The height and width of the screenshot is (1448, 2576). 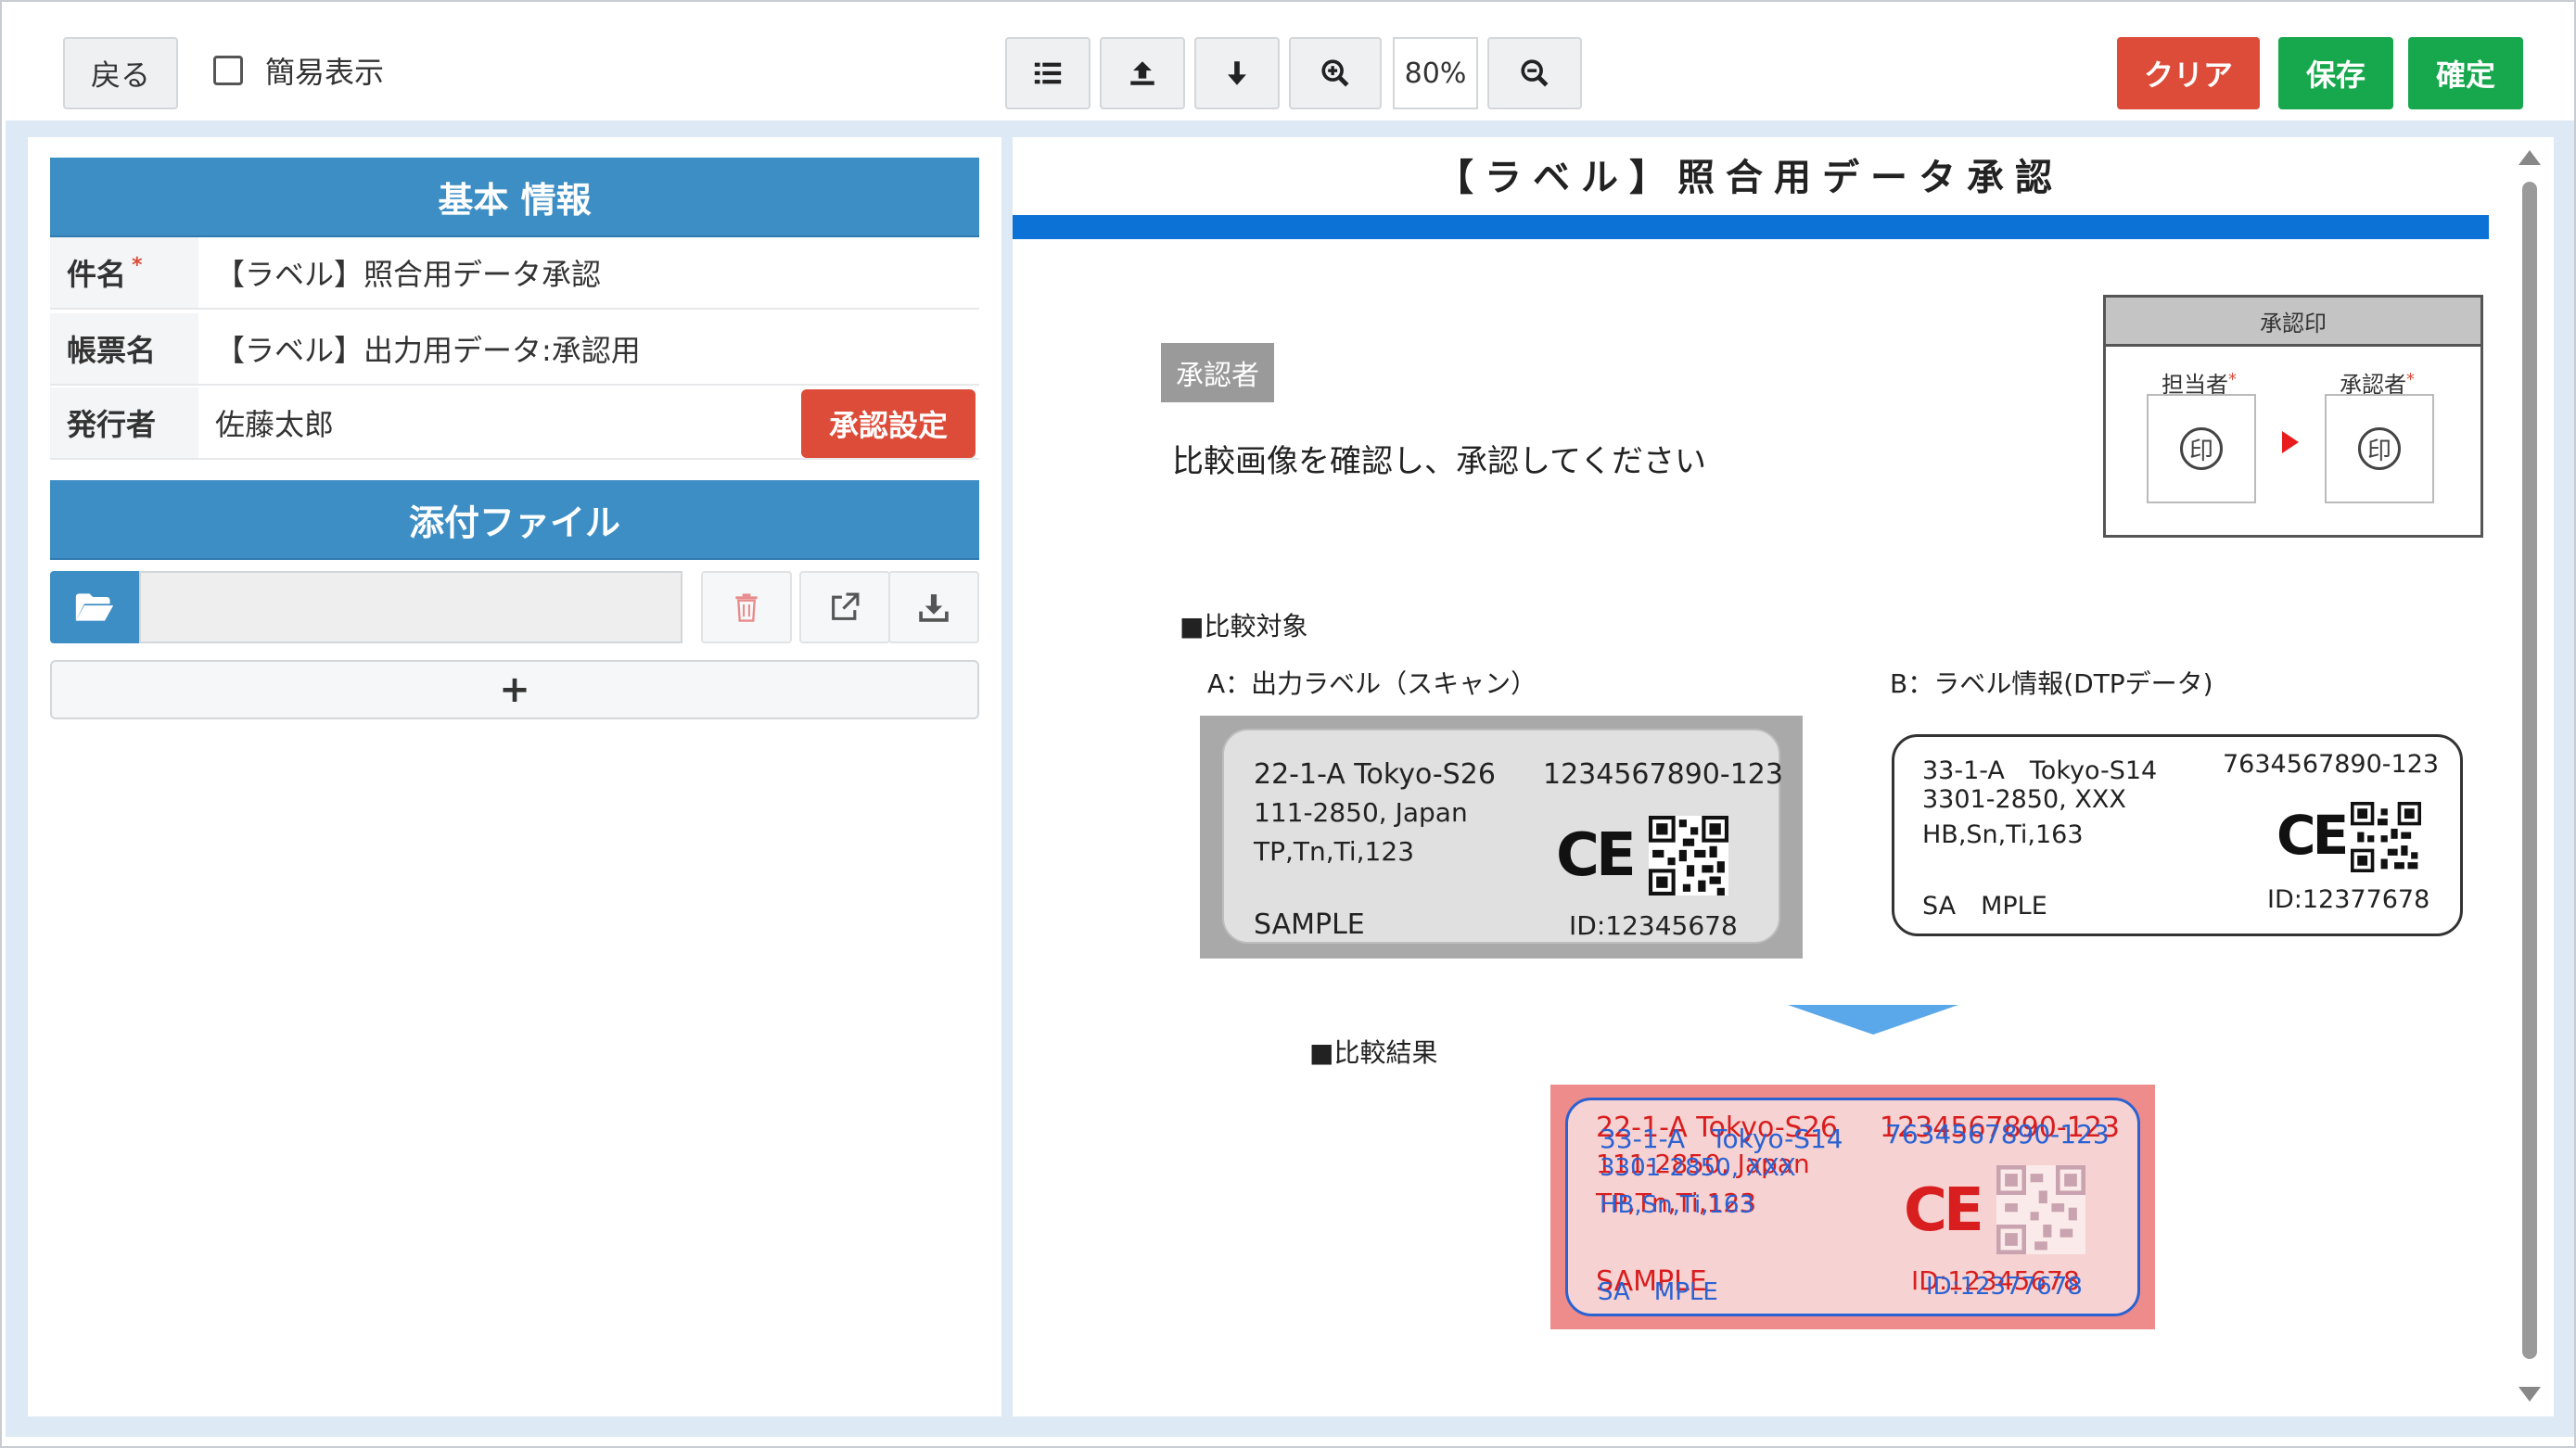 What do you see at coordinates (2188, 73) in the screenshot?
I see `clear-button: クリア` at bounding box center [2188, 73].